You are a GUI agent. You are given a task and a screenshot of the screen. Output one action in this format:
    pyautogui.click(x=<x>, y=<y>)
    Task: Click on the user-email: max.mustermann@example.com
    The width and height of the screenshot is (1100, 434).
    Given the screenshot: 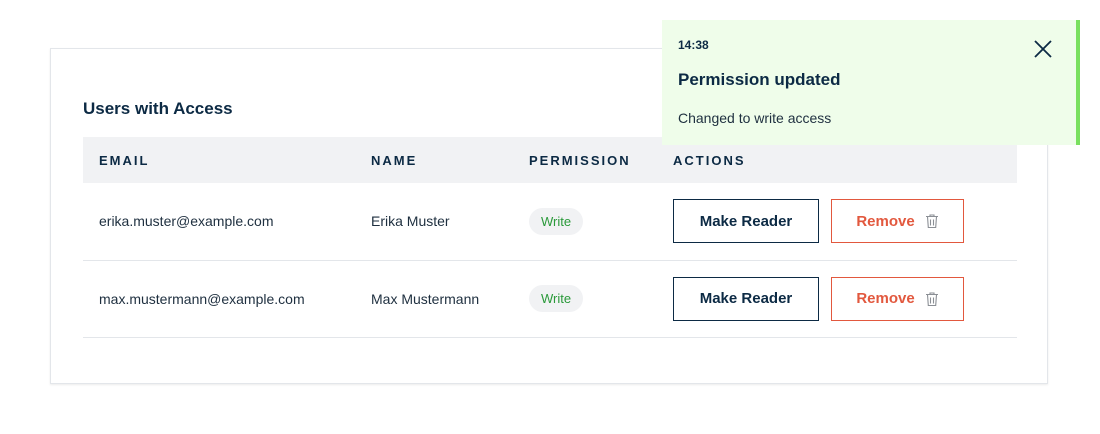 What is the action you would take?
    pyautogui.click(x=202, y=298)
    